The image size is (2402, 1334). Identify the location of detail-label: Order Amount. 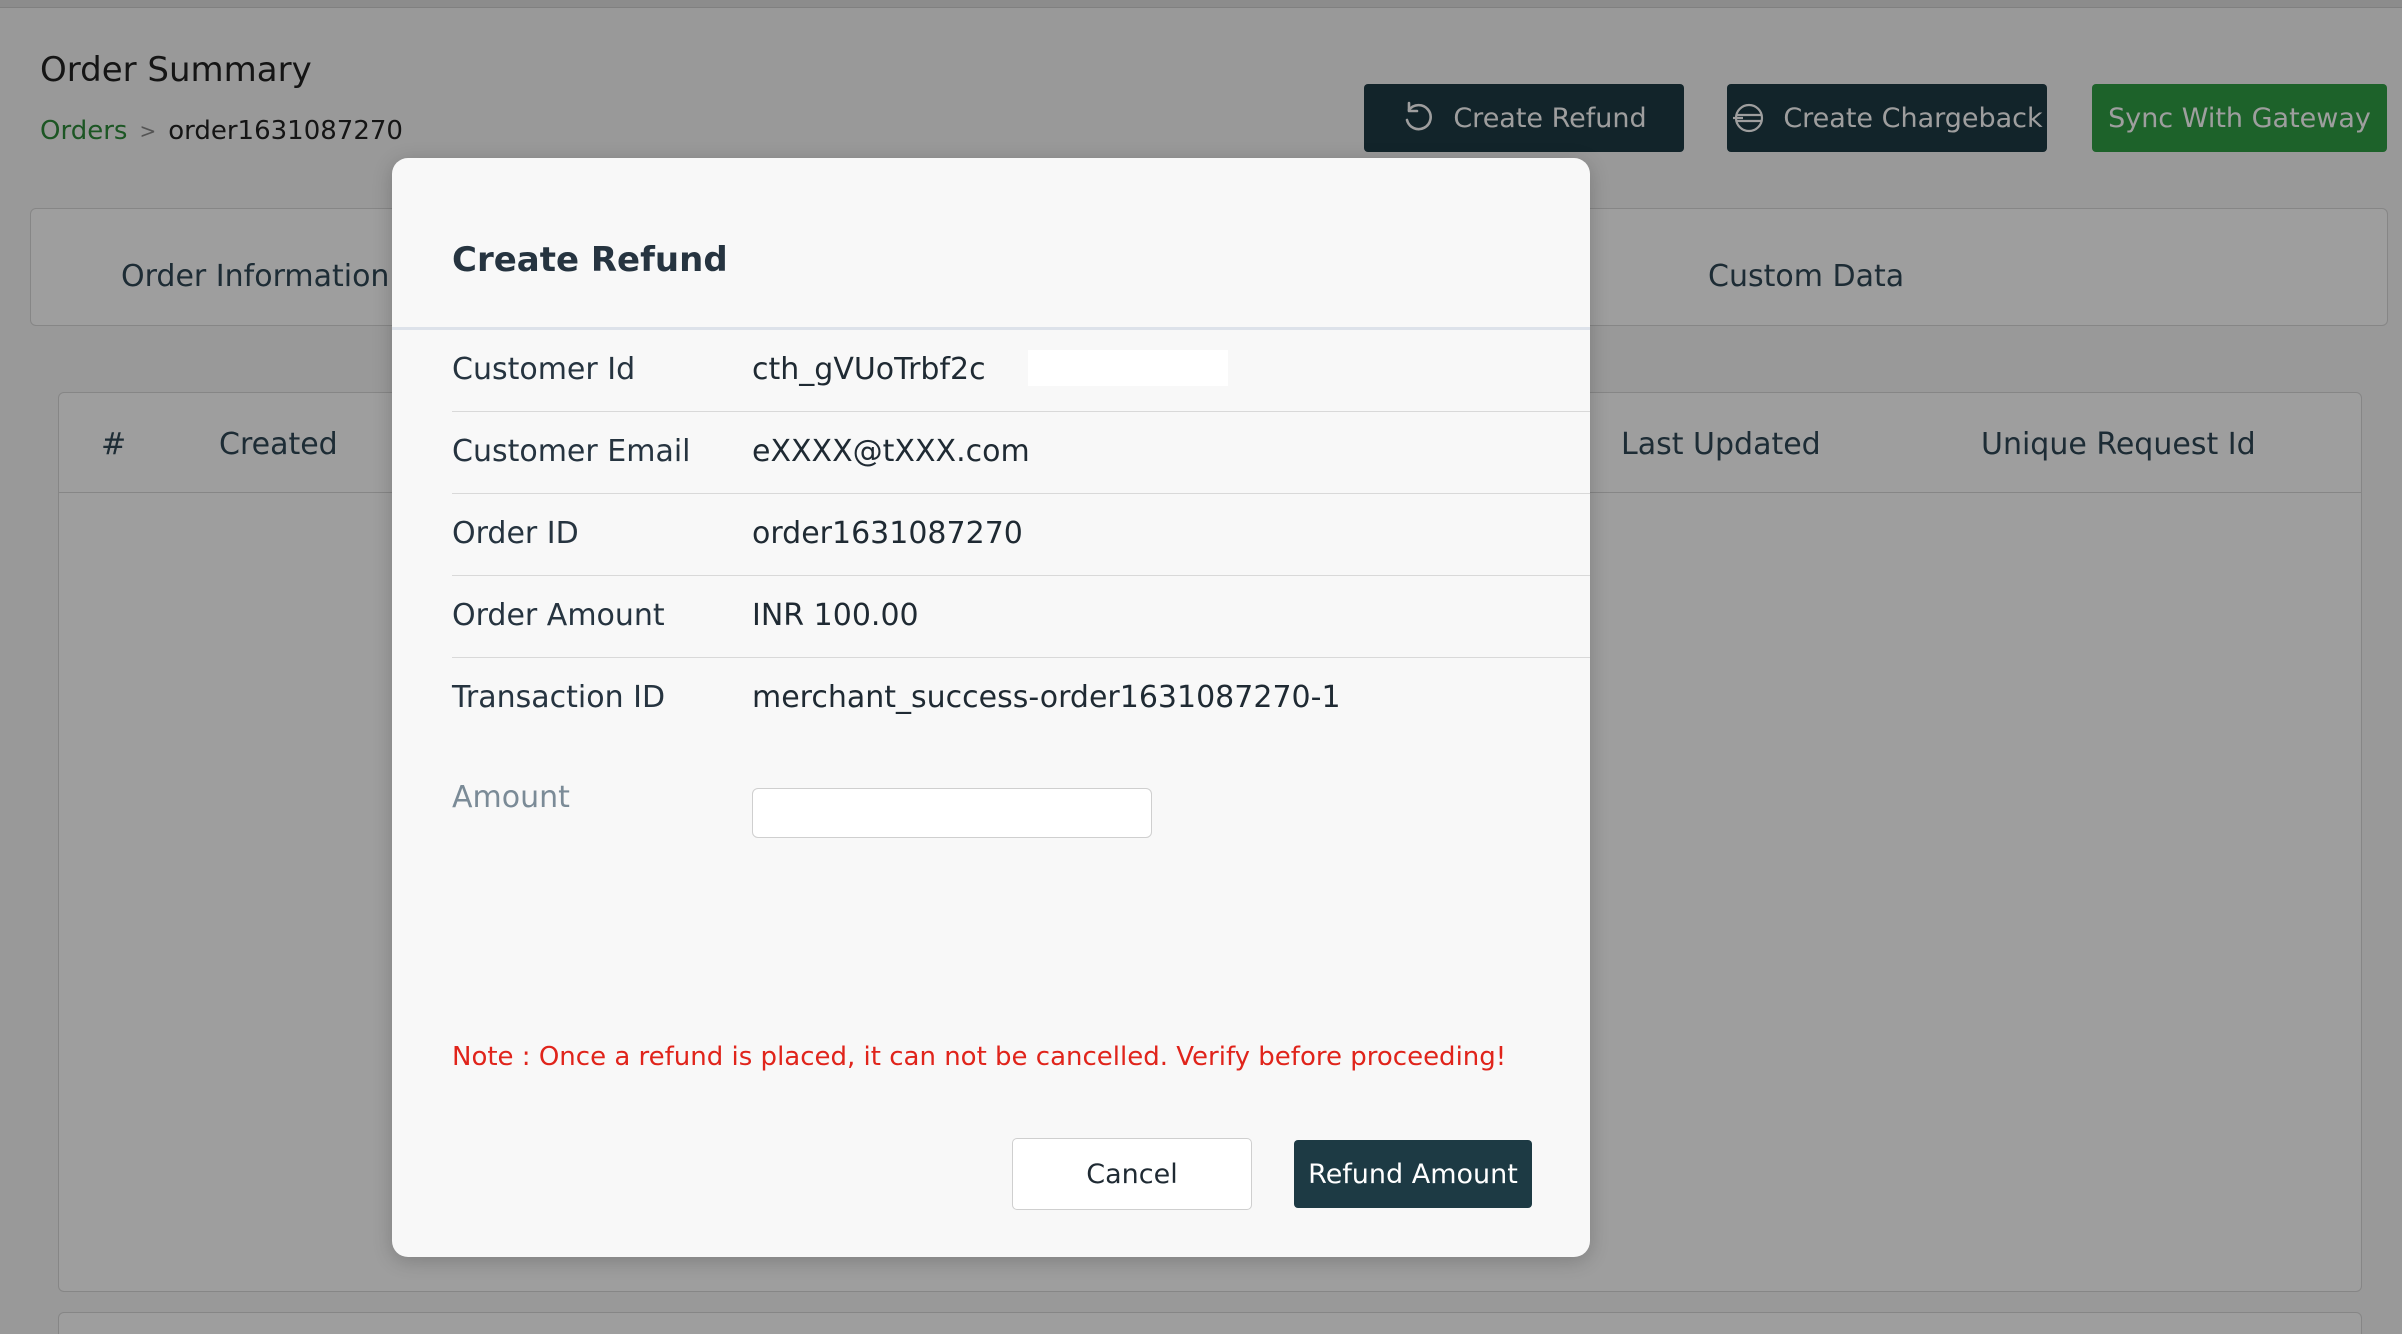
(558, 615).